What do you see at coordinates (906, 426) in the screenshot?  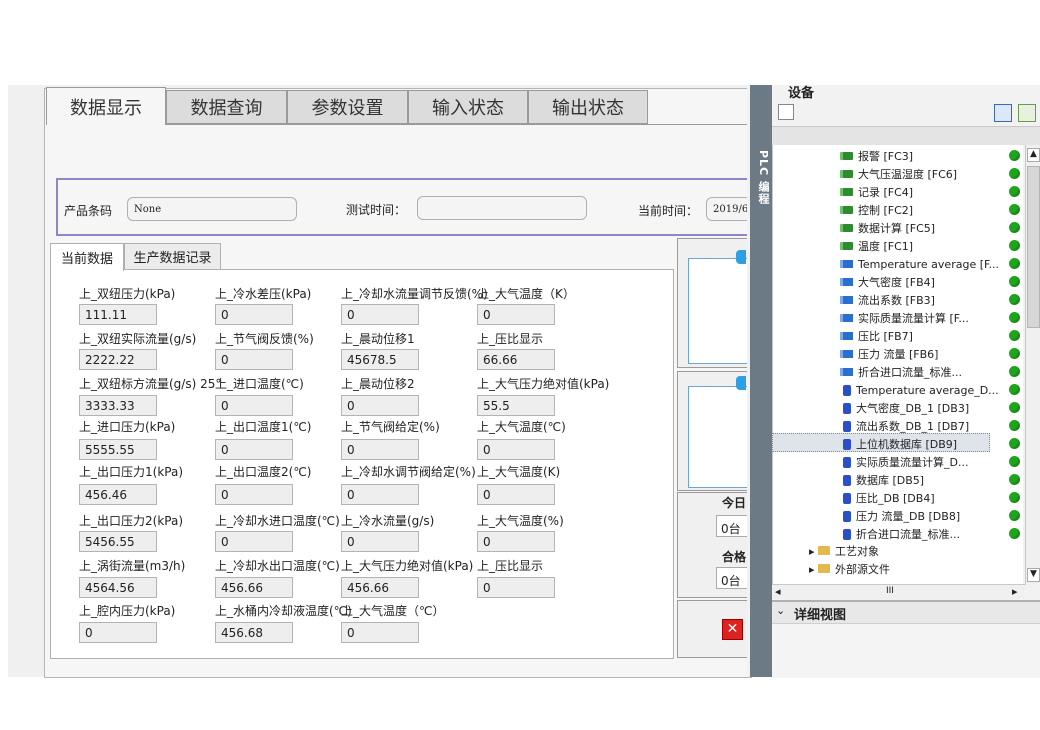 I see `tree-item: 流出系数_DB_1 [DB7]` at bounding box center [906, 426].